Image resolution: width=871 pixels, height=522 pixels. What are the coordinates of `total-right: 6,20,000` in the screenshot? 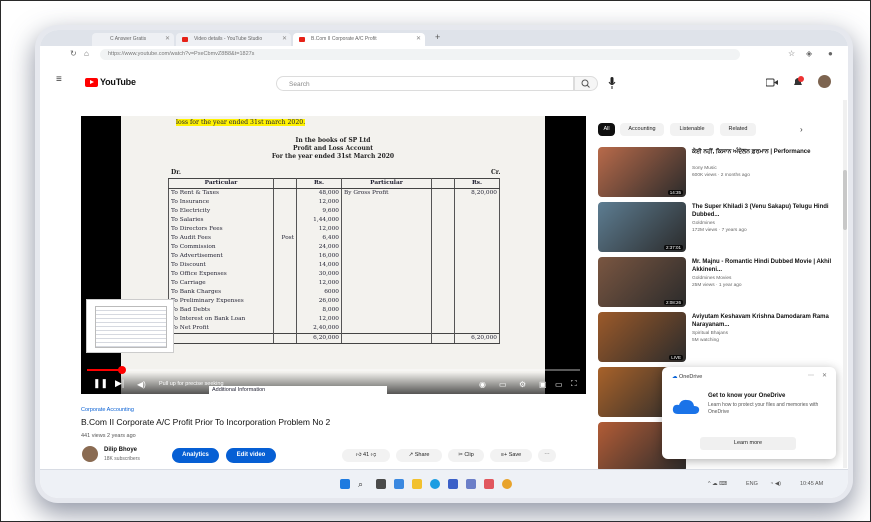 It's located at (477, 338).